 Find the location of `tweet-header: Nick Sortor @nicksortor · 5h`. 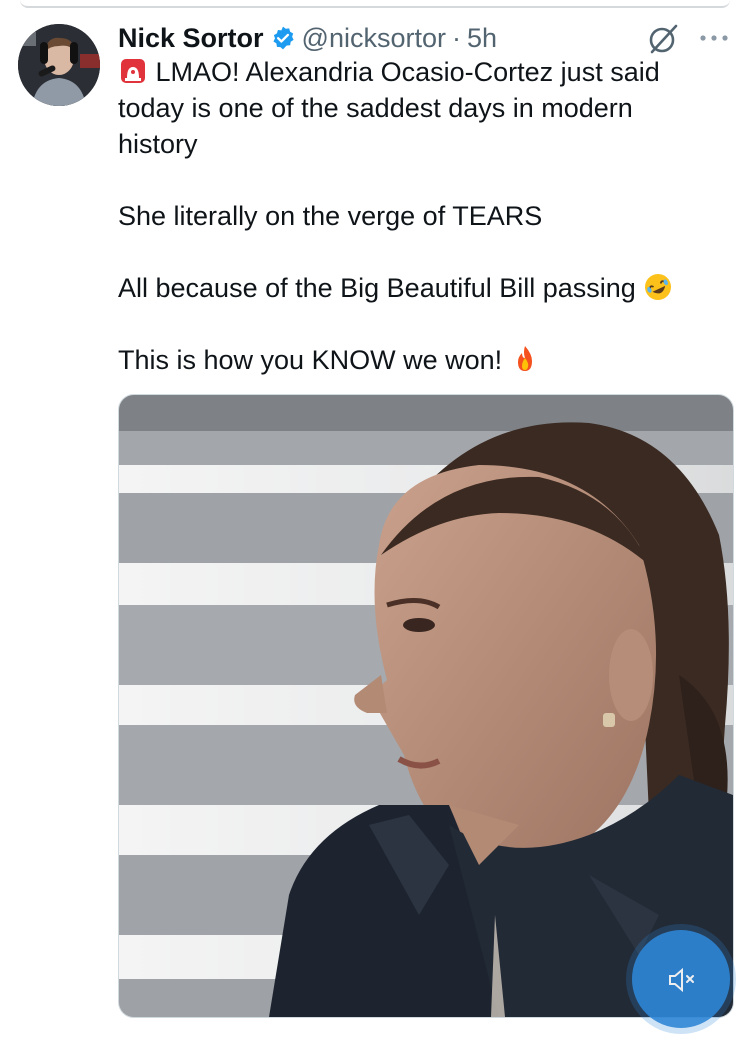

tweet-header: Nick Sortor @nicksortor · 5h is located at coordinates (307, 38).